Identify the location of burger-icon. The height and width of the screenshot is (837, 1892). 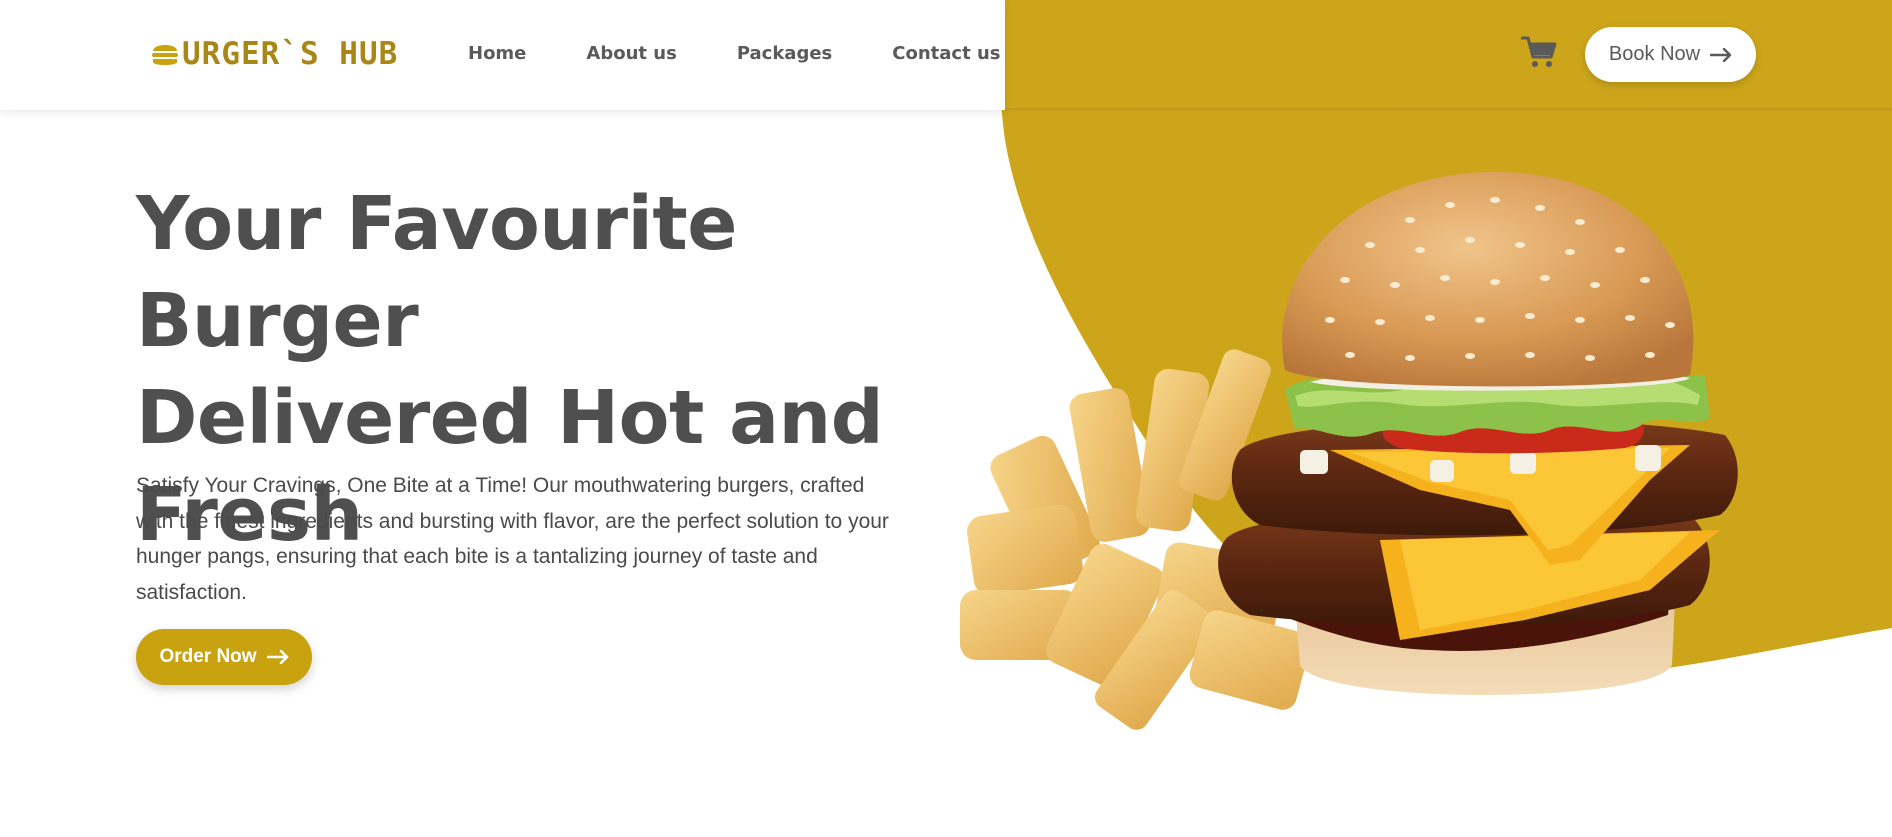
(165, 55).